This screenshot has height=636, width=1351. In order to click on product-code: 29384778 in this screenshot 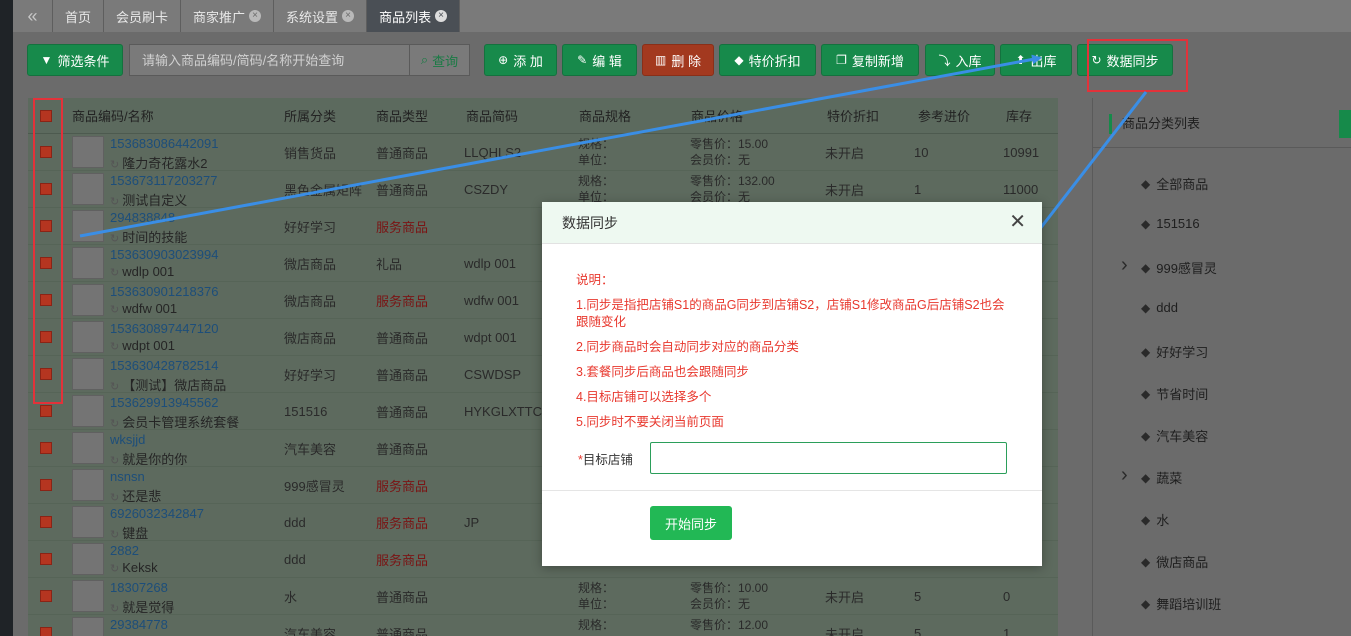, I will do `click(139, 624)`.